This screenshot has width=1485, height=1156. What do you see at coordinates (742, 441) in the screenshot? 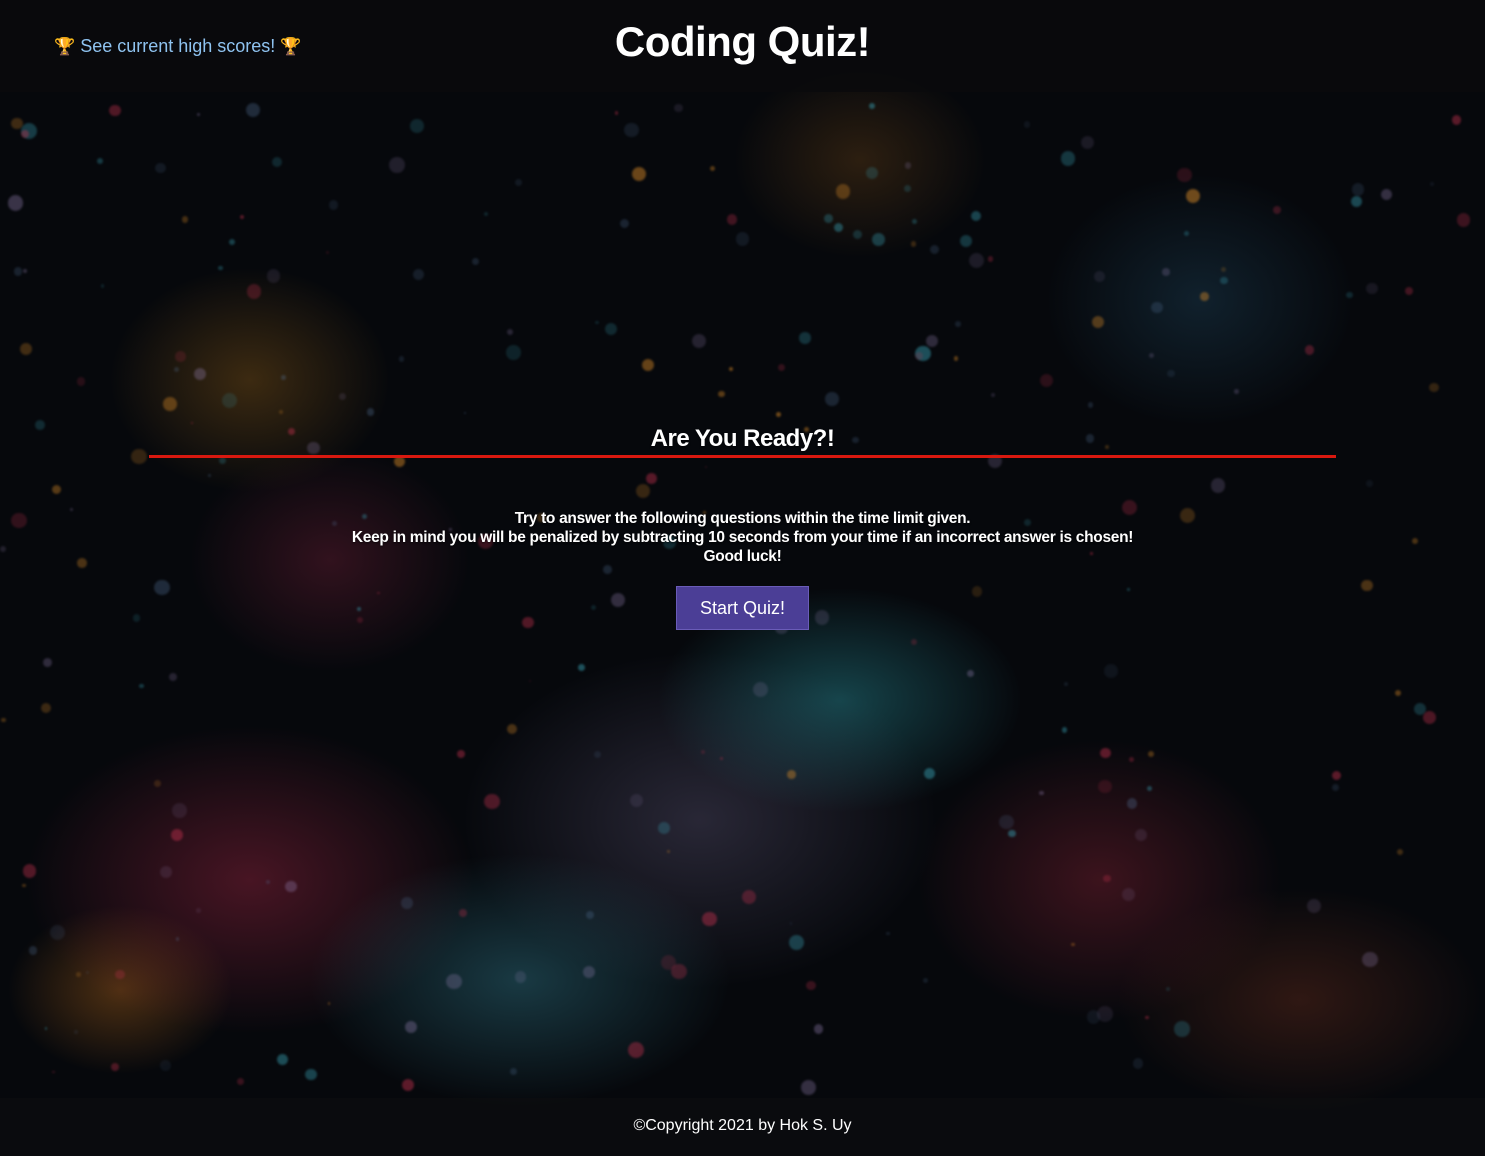
I see `intro-heading: Are You Ready?!` at bounding box center [742, 441].